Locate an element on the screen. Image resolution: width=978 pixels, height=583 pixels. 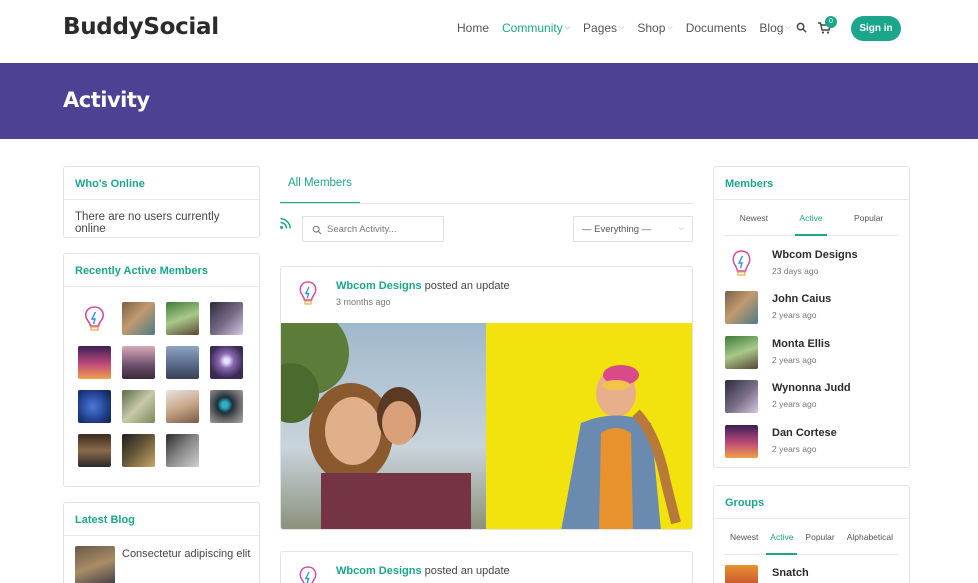
widget-title: Latest Blog is located at coordinates (161, 519).